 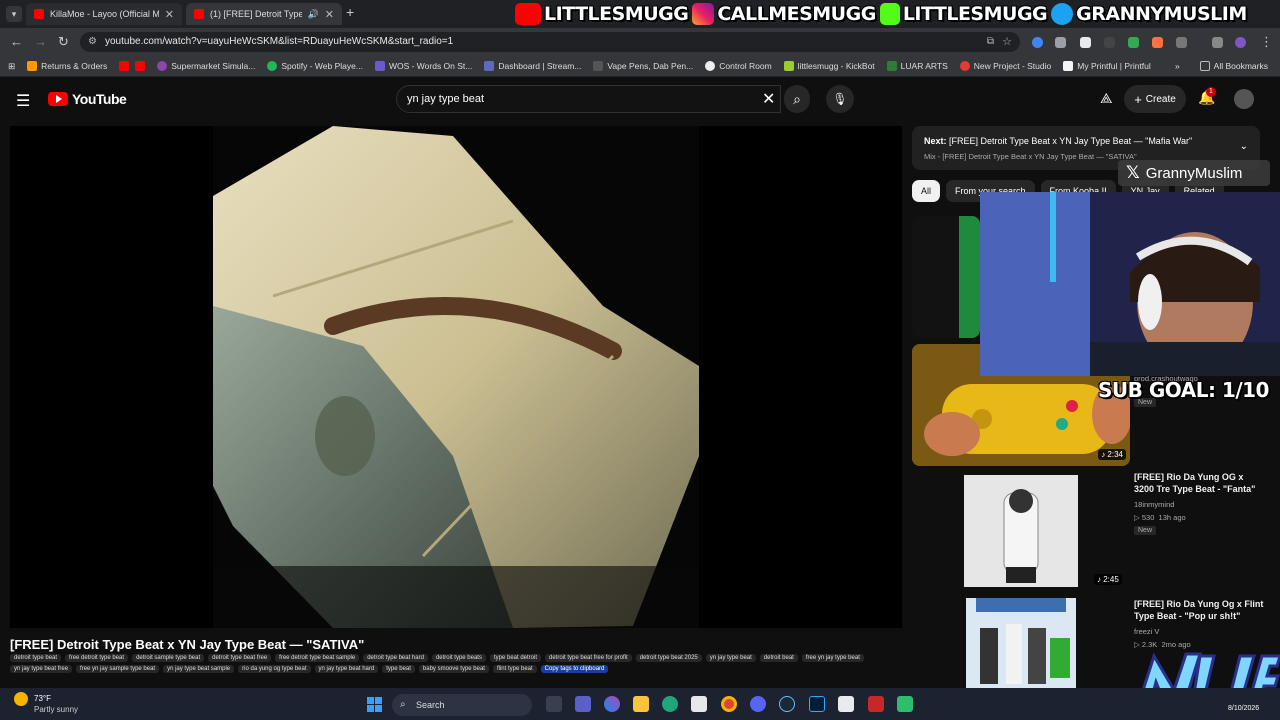 I want to click on task-view-icon, so click(x=554, y=704).